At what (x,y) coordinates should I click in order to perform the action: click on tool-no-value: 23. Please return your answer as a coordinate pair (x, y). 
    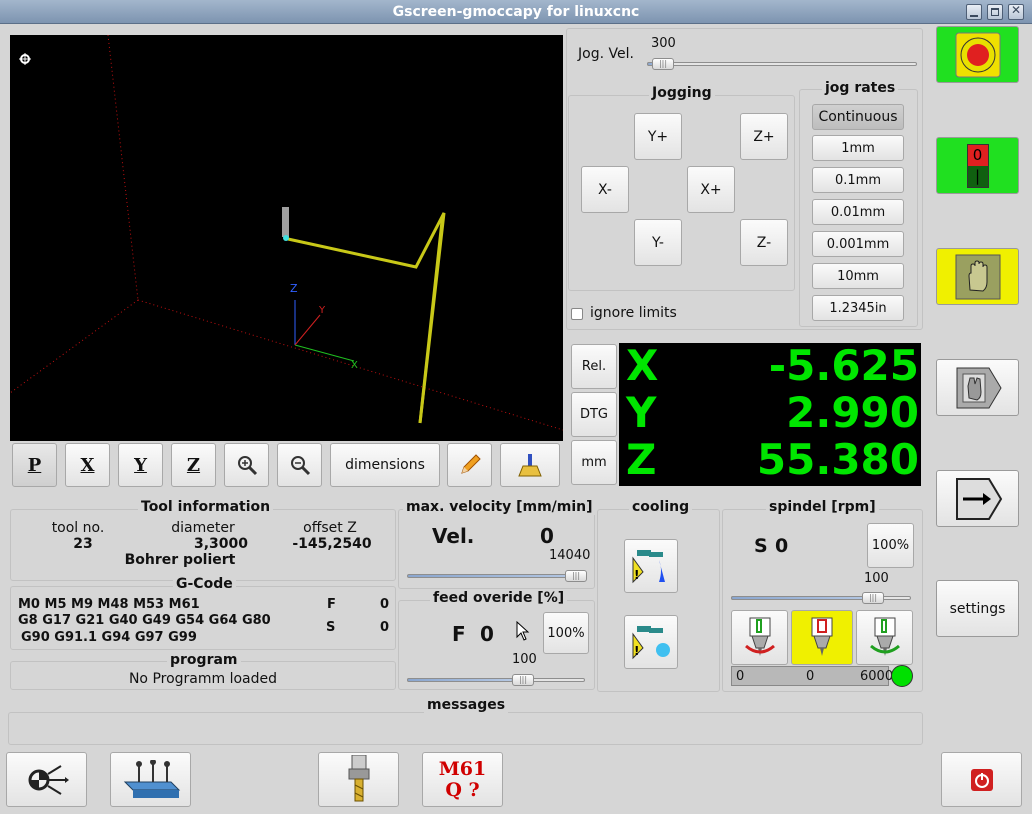
    Looking at the image, I should click on (83, 544).